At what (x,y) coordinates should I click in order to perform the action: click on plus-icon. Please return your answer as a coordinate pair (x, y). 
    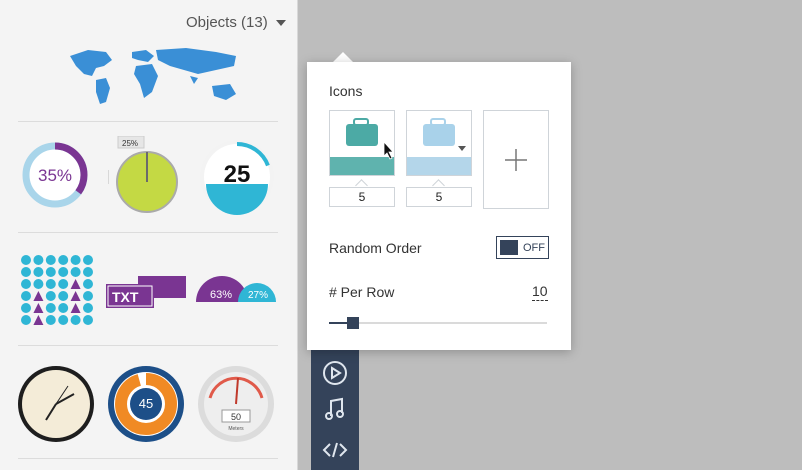
    Looking at the image, I should click on (516, 159).